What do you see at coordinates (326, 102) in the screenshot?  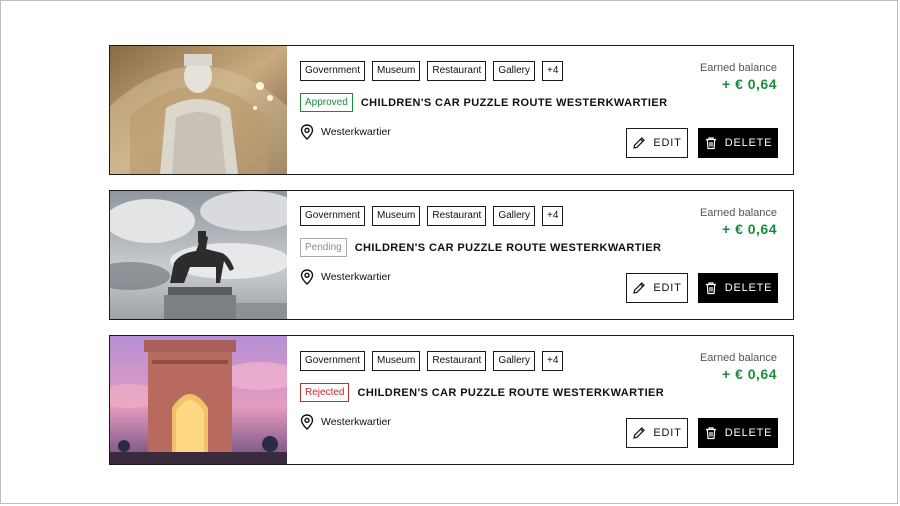 I see `status-badge: Approved` at bounding box center [326, 102].